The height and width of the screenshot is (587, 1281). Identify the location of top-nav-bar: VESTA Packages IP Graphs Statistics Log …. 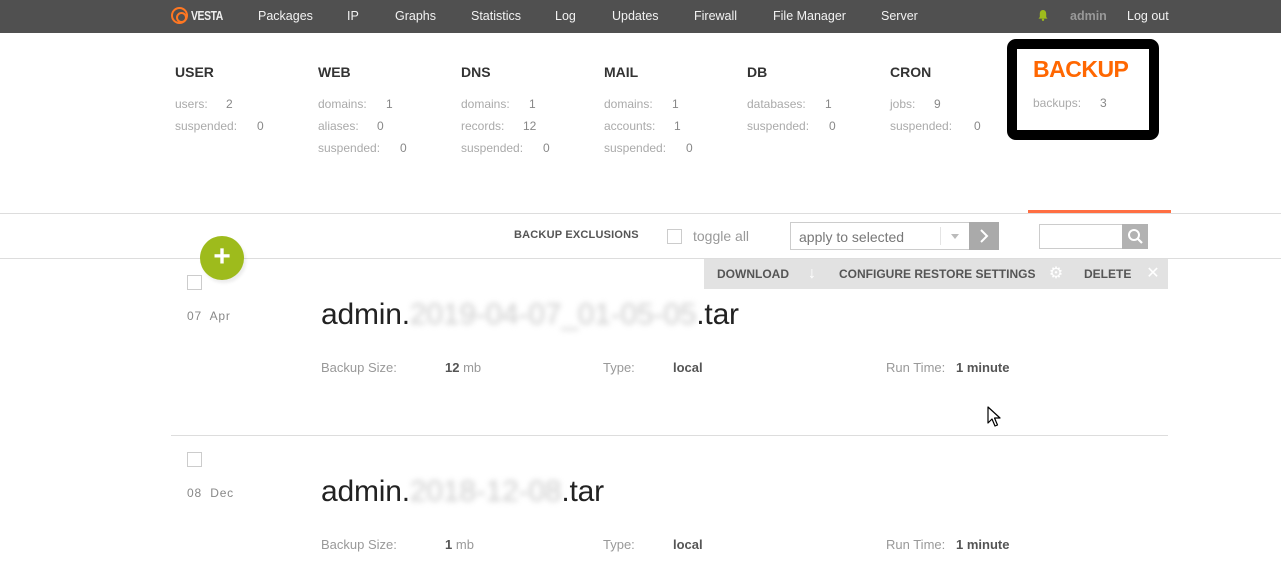
(640, 16).